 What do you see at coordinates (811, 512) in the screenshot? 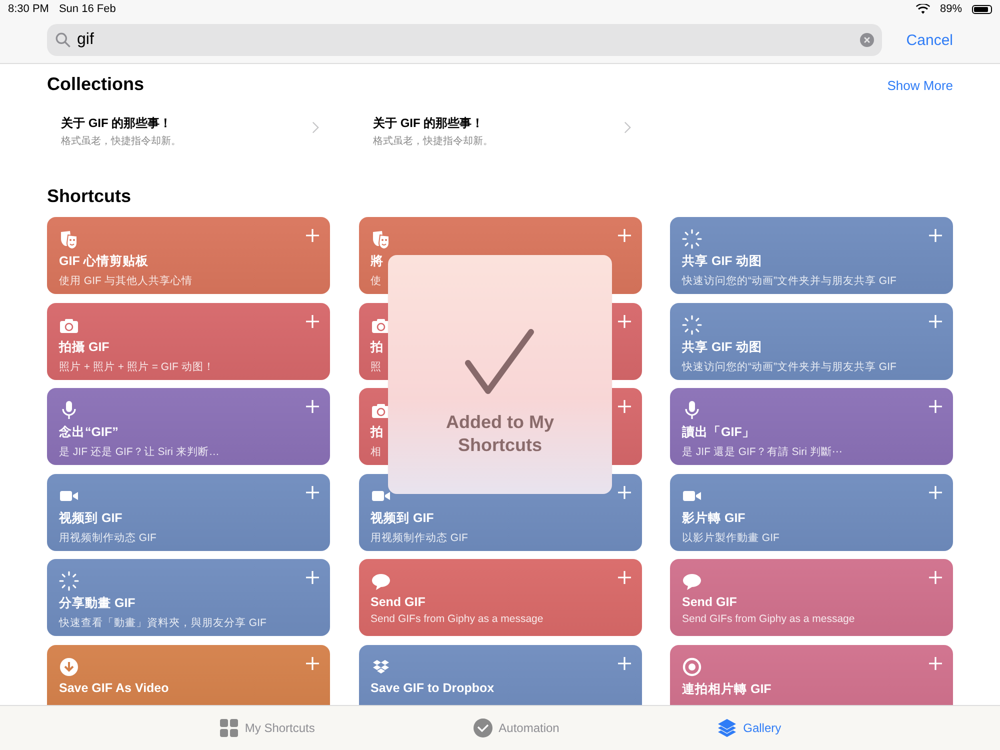
I see `shortcut-card: 影片轉 GIF 以影片製作動畫 GIF` at bounding box center [811, 512].